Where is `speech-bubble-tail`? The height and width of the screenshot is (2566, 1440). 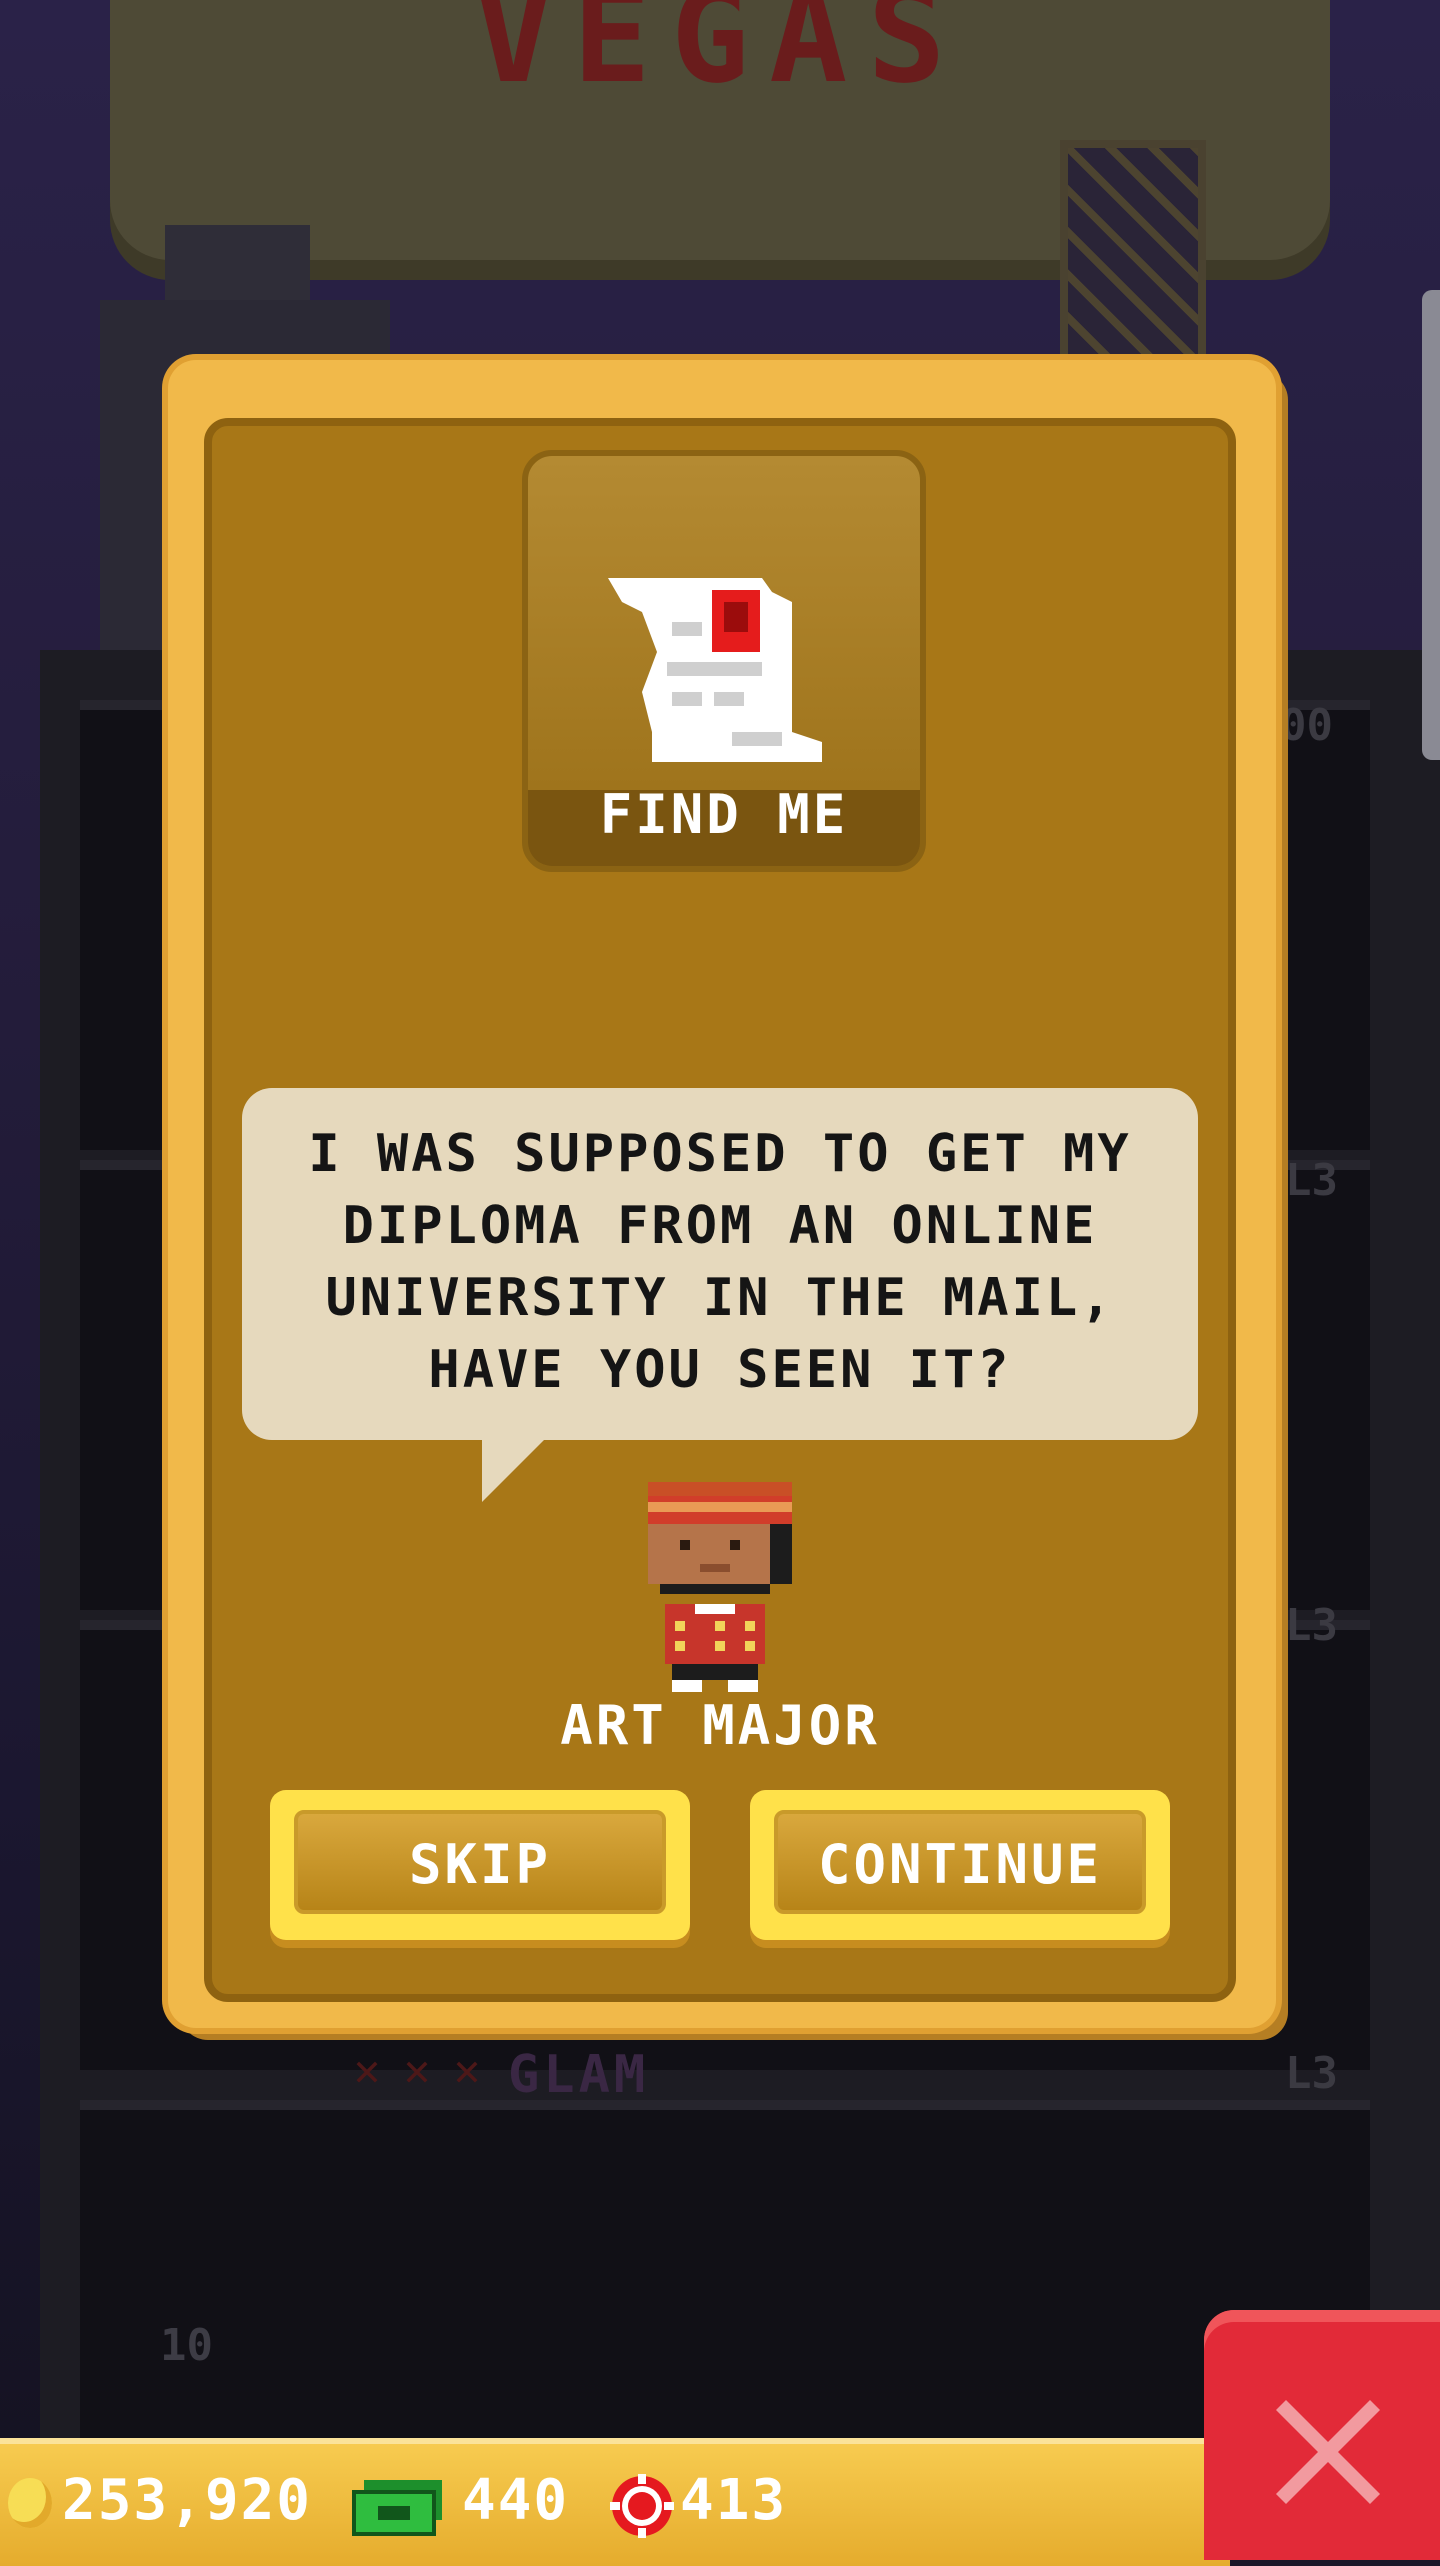 speech-bubble-tail is located at coordinates (515, 1469).